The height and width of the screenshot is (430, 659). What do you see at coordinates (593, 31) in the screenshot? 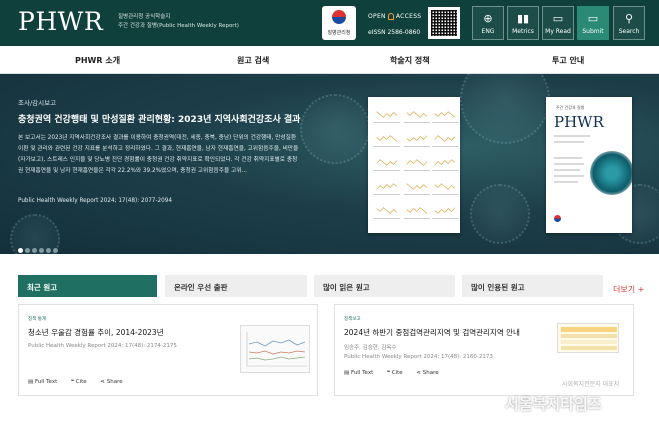
I see `submit-label: Submit` at bounding box center [593, 31].